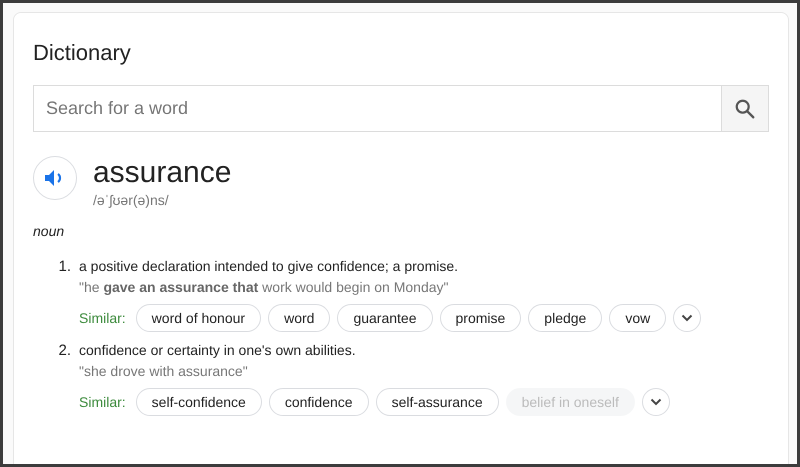 This screenshot has height=467, width=800. I want to click on synonym-chip: self-assurance, so click(437, 402).